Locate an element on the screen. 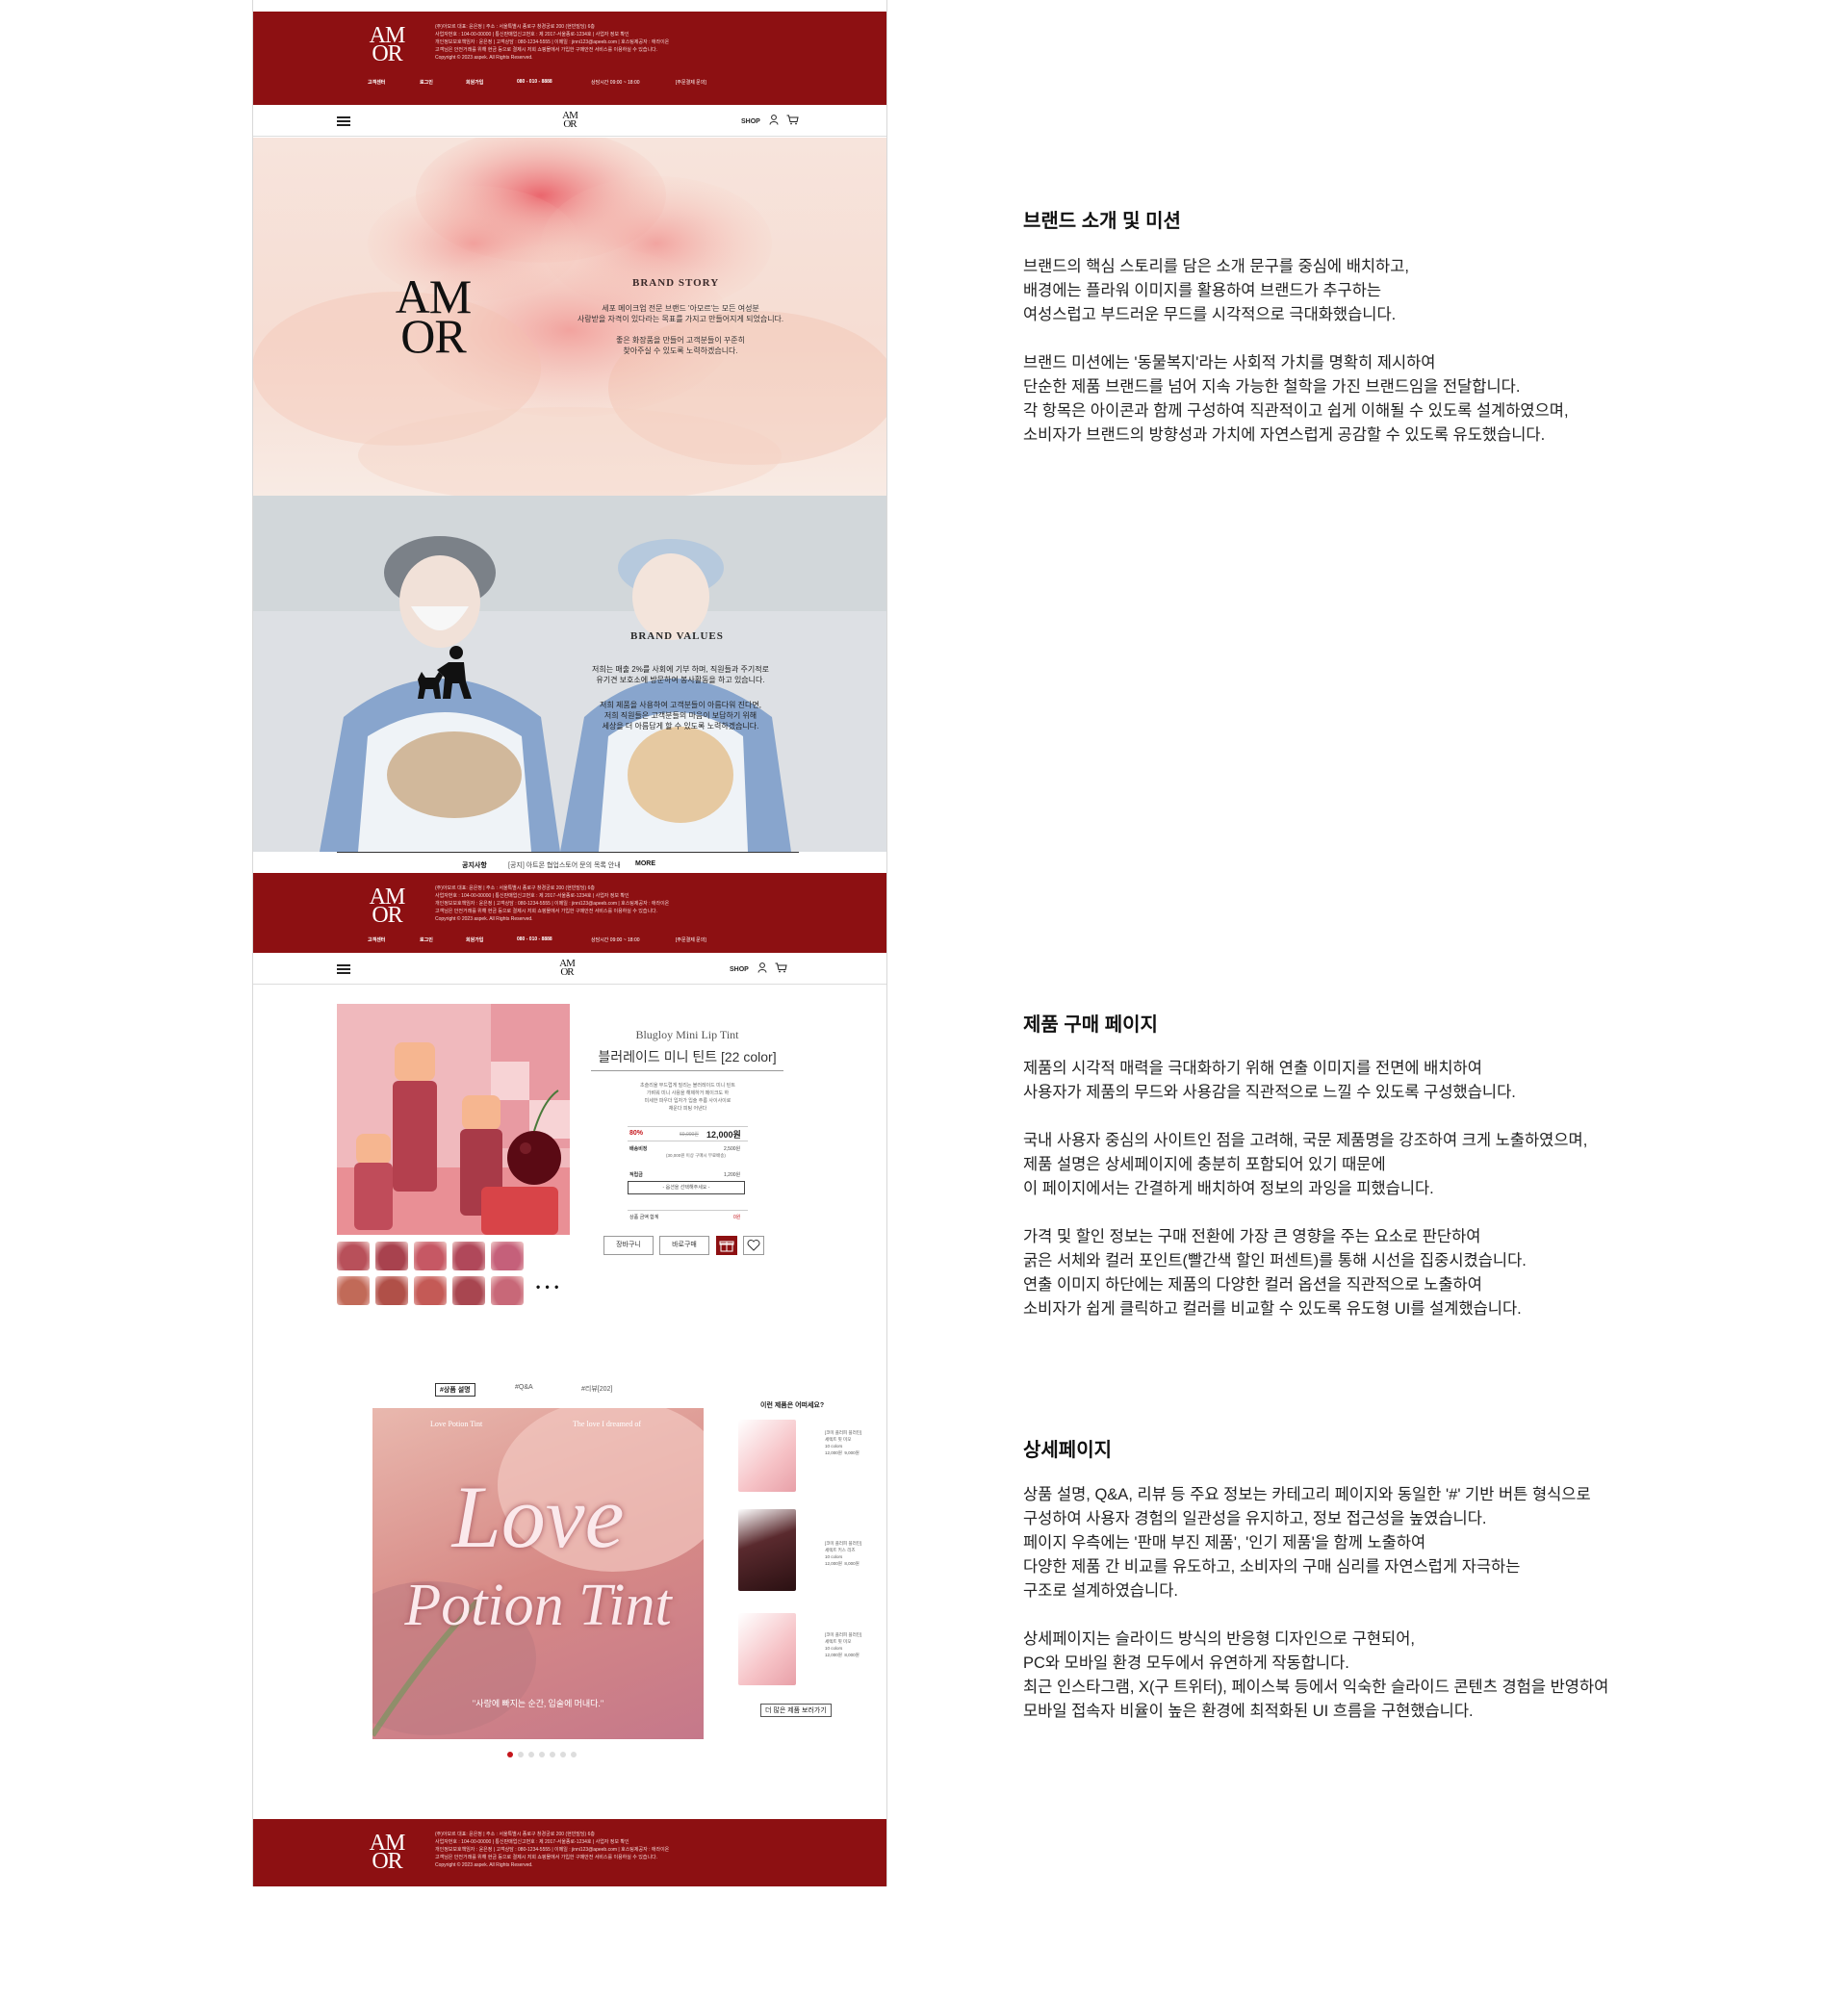 This screenshot has height=2000, width=1848. total-value: 0원 is located at coordinates (737, 1217).